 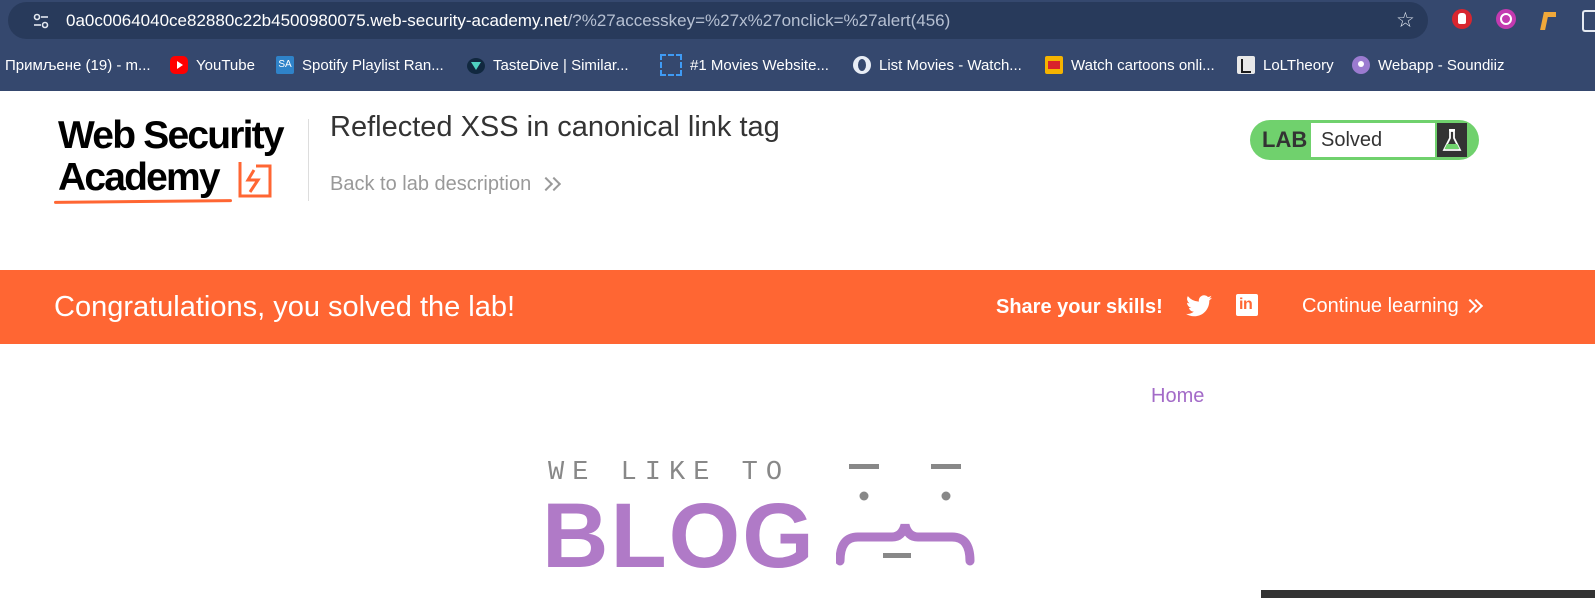 What do you see at coordinates (179, 65) in the screenshot?
I see `youtube-icon` at bounding box center [179, 65].